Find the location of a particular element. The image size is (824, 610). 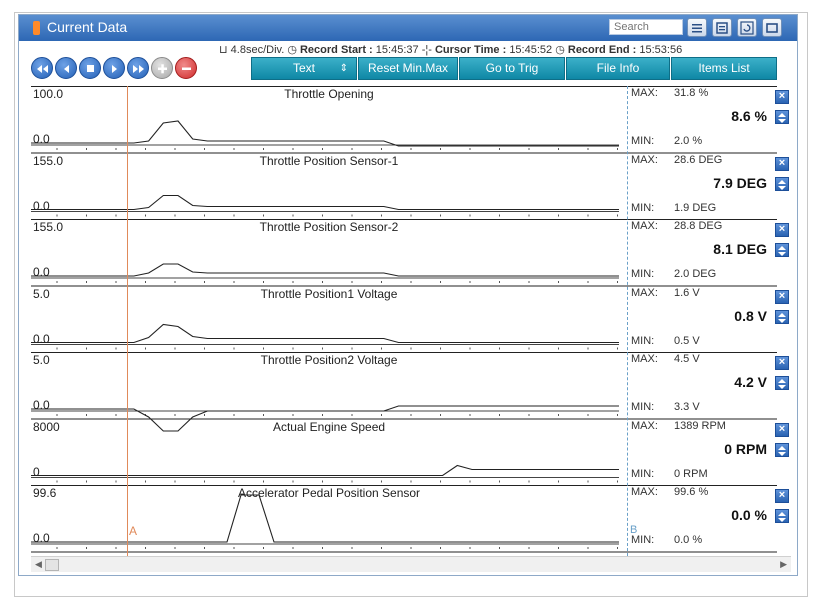

record-end-label: Record End : is located at coordinates (602, 50).